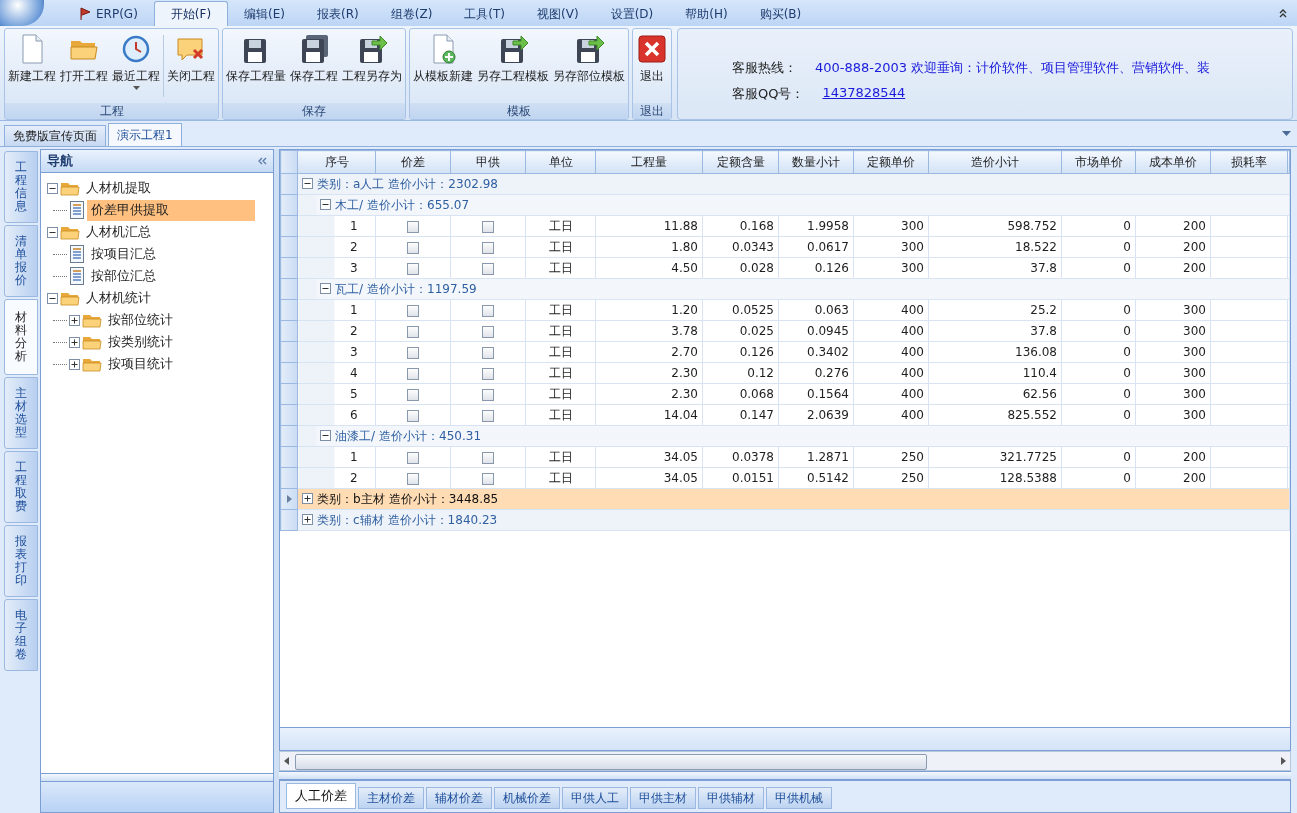  I want to click on tree-item: 人材机汇总, so click(118, 232).